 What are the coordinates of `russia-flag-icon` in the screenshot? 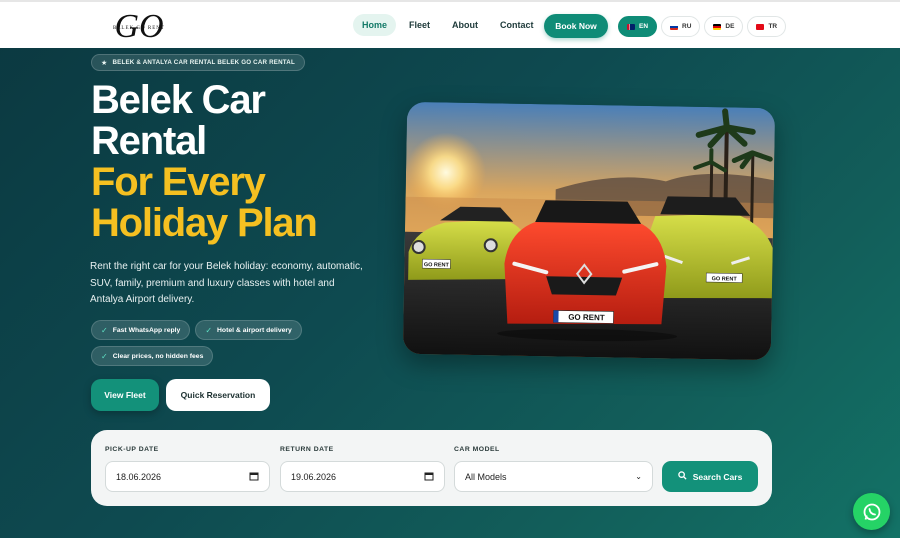 It's located at (674, 26).